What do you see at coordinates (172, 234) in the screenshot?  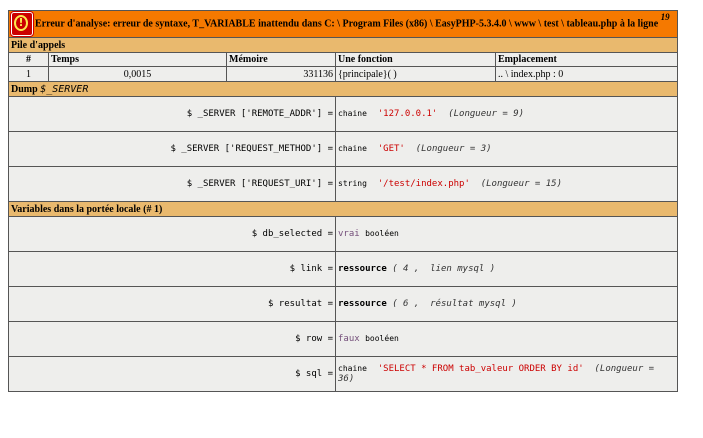 I see `local-db-selected-name: $ db_selected =` at bounding box center [172, 234].